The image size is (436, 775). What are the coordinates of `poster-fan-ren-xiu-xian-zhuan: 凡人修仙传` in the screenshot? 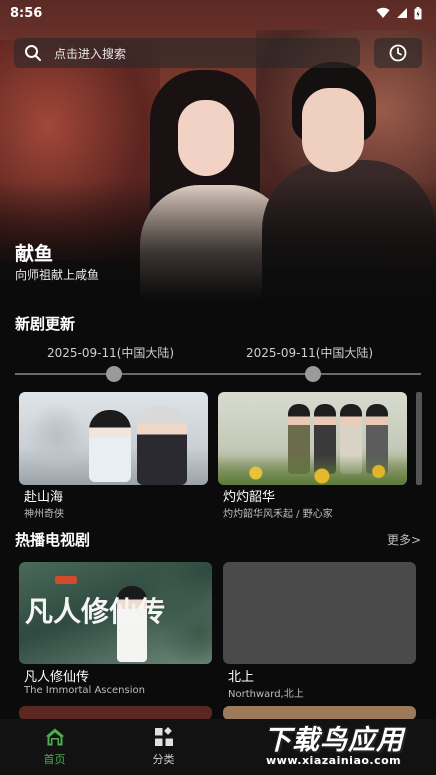 It's located at (115, 613).